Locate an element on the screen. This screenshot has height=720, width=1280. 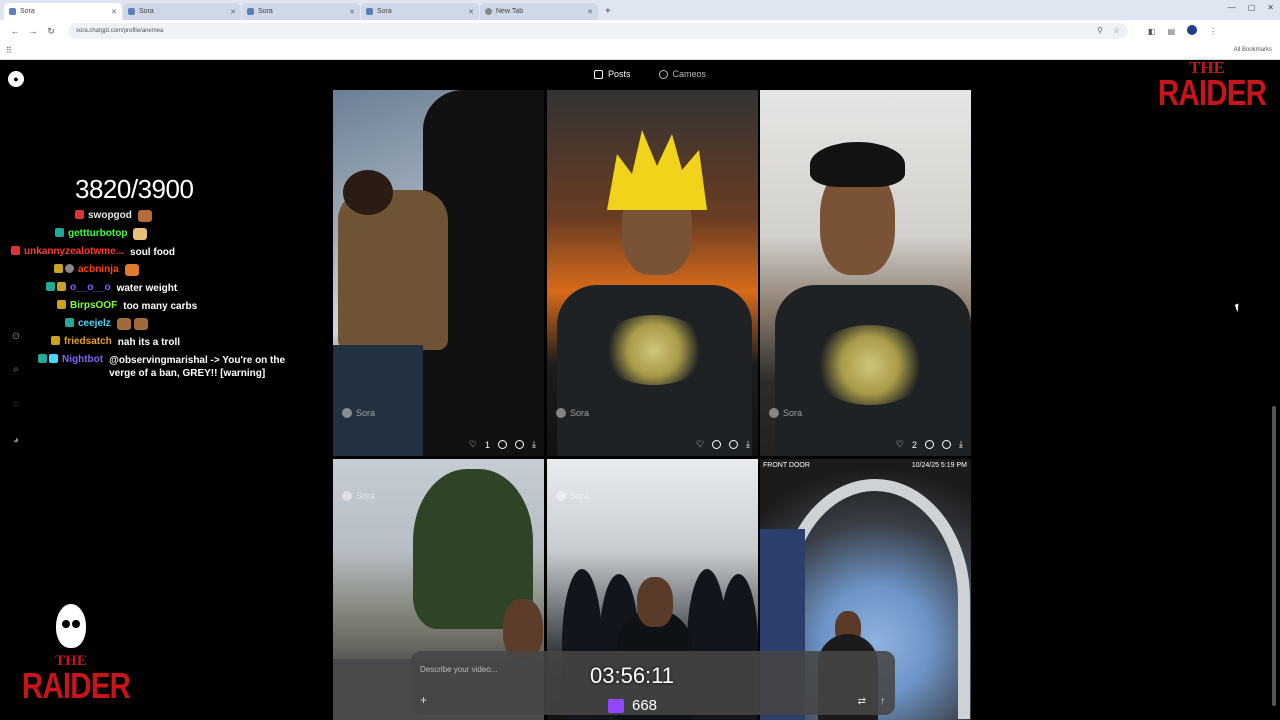
sora-logo-icon: ● is located at coordinates (16, 79).